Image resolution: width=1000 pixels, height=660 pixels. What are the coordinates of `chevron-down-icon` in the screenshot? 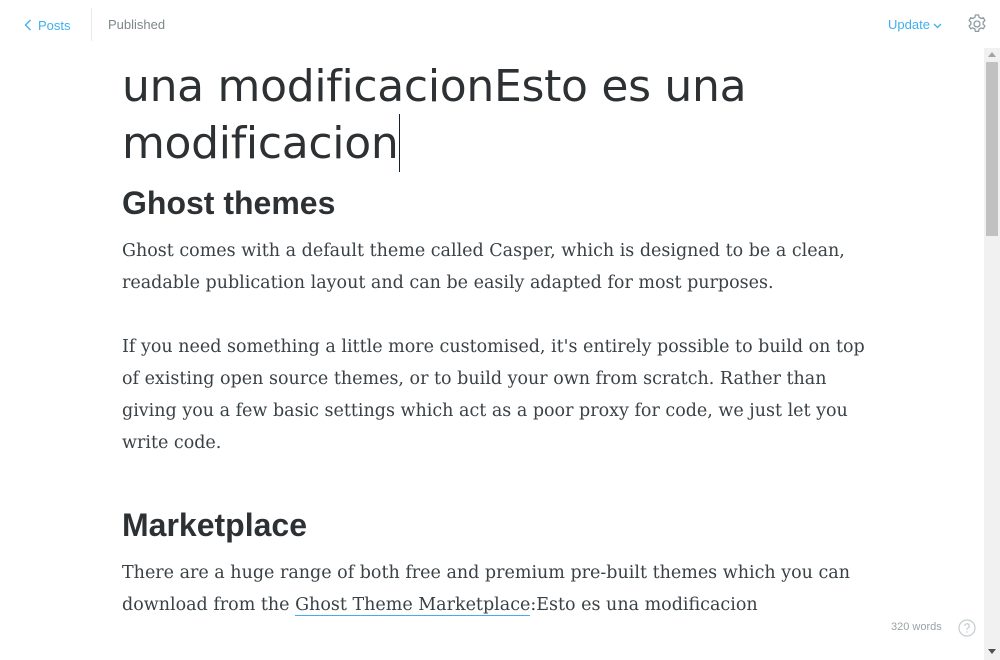 It's located at (937, 24).